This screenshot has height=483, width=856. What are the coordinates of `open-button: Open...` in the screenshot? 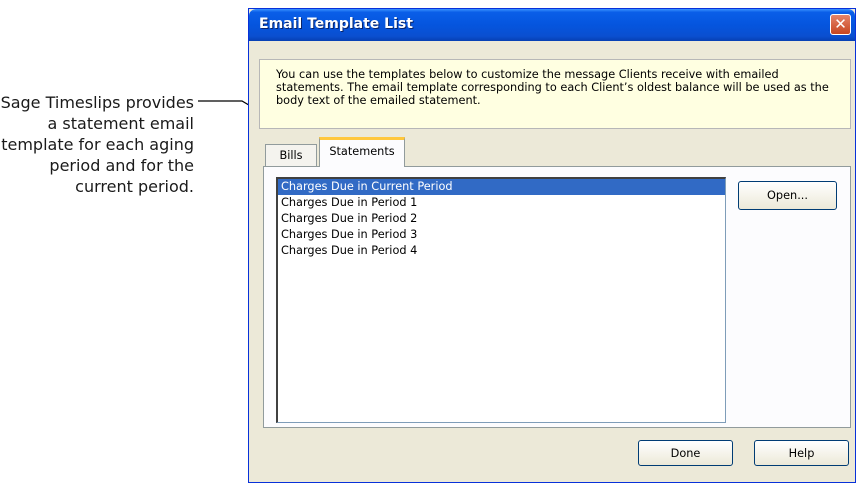 It's located at (787, 195).